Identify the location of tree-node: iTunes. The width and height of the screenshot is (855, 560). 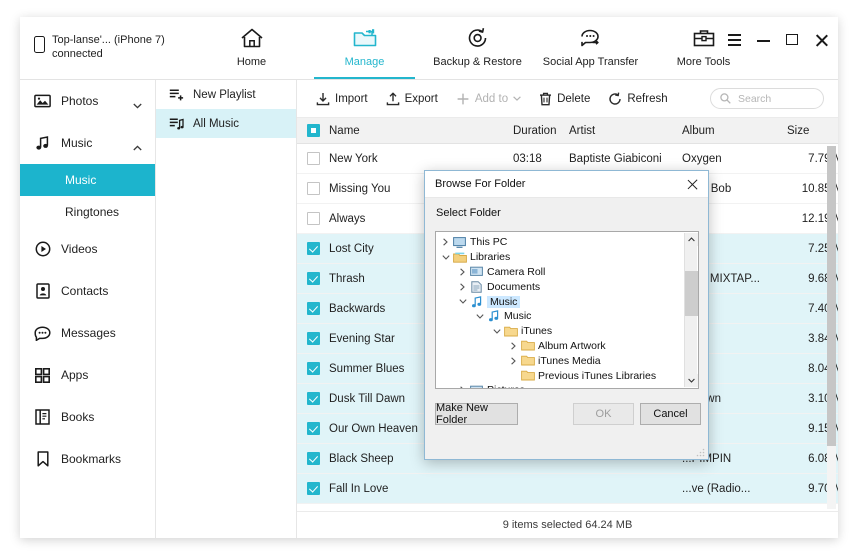
(568, 331).